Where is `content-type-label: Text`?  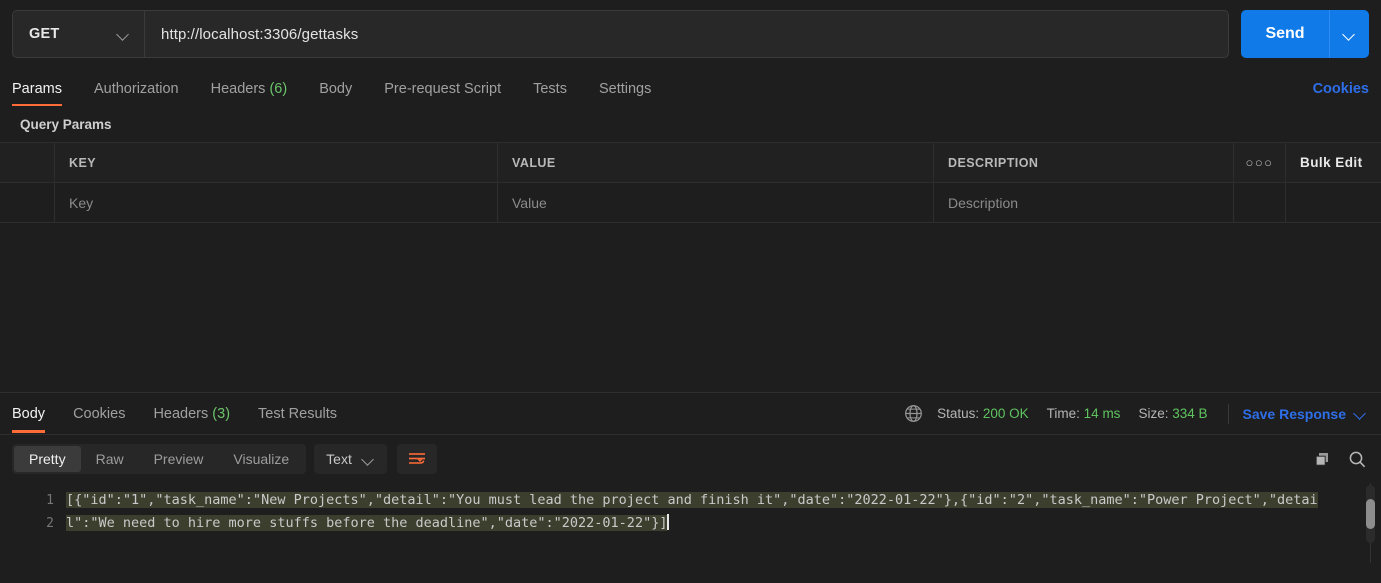
content-type-label: Text is located at coordinates (339, 459).